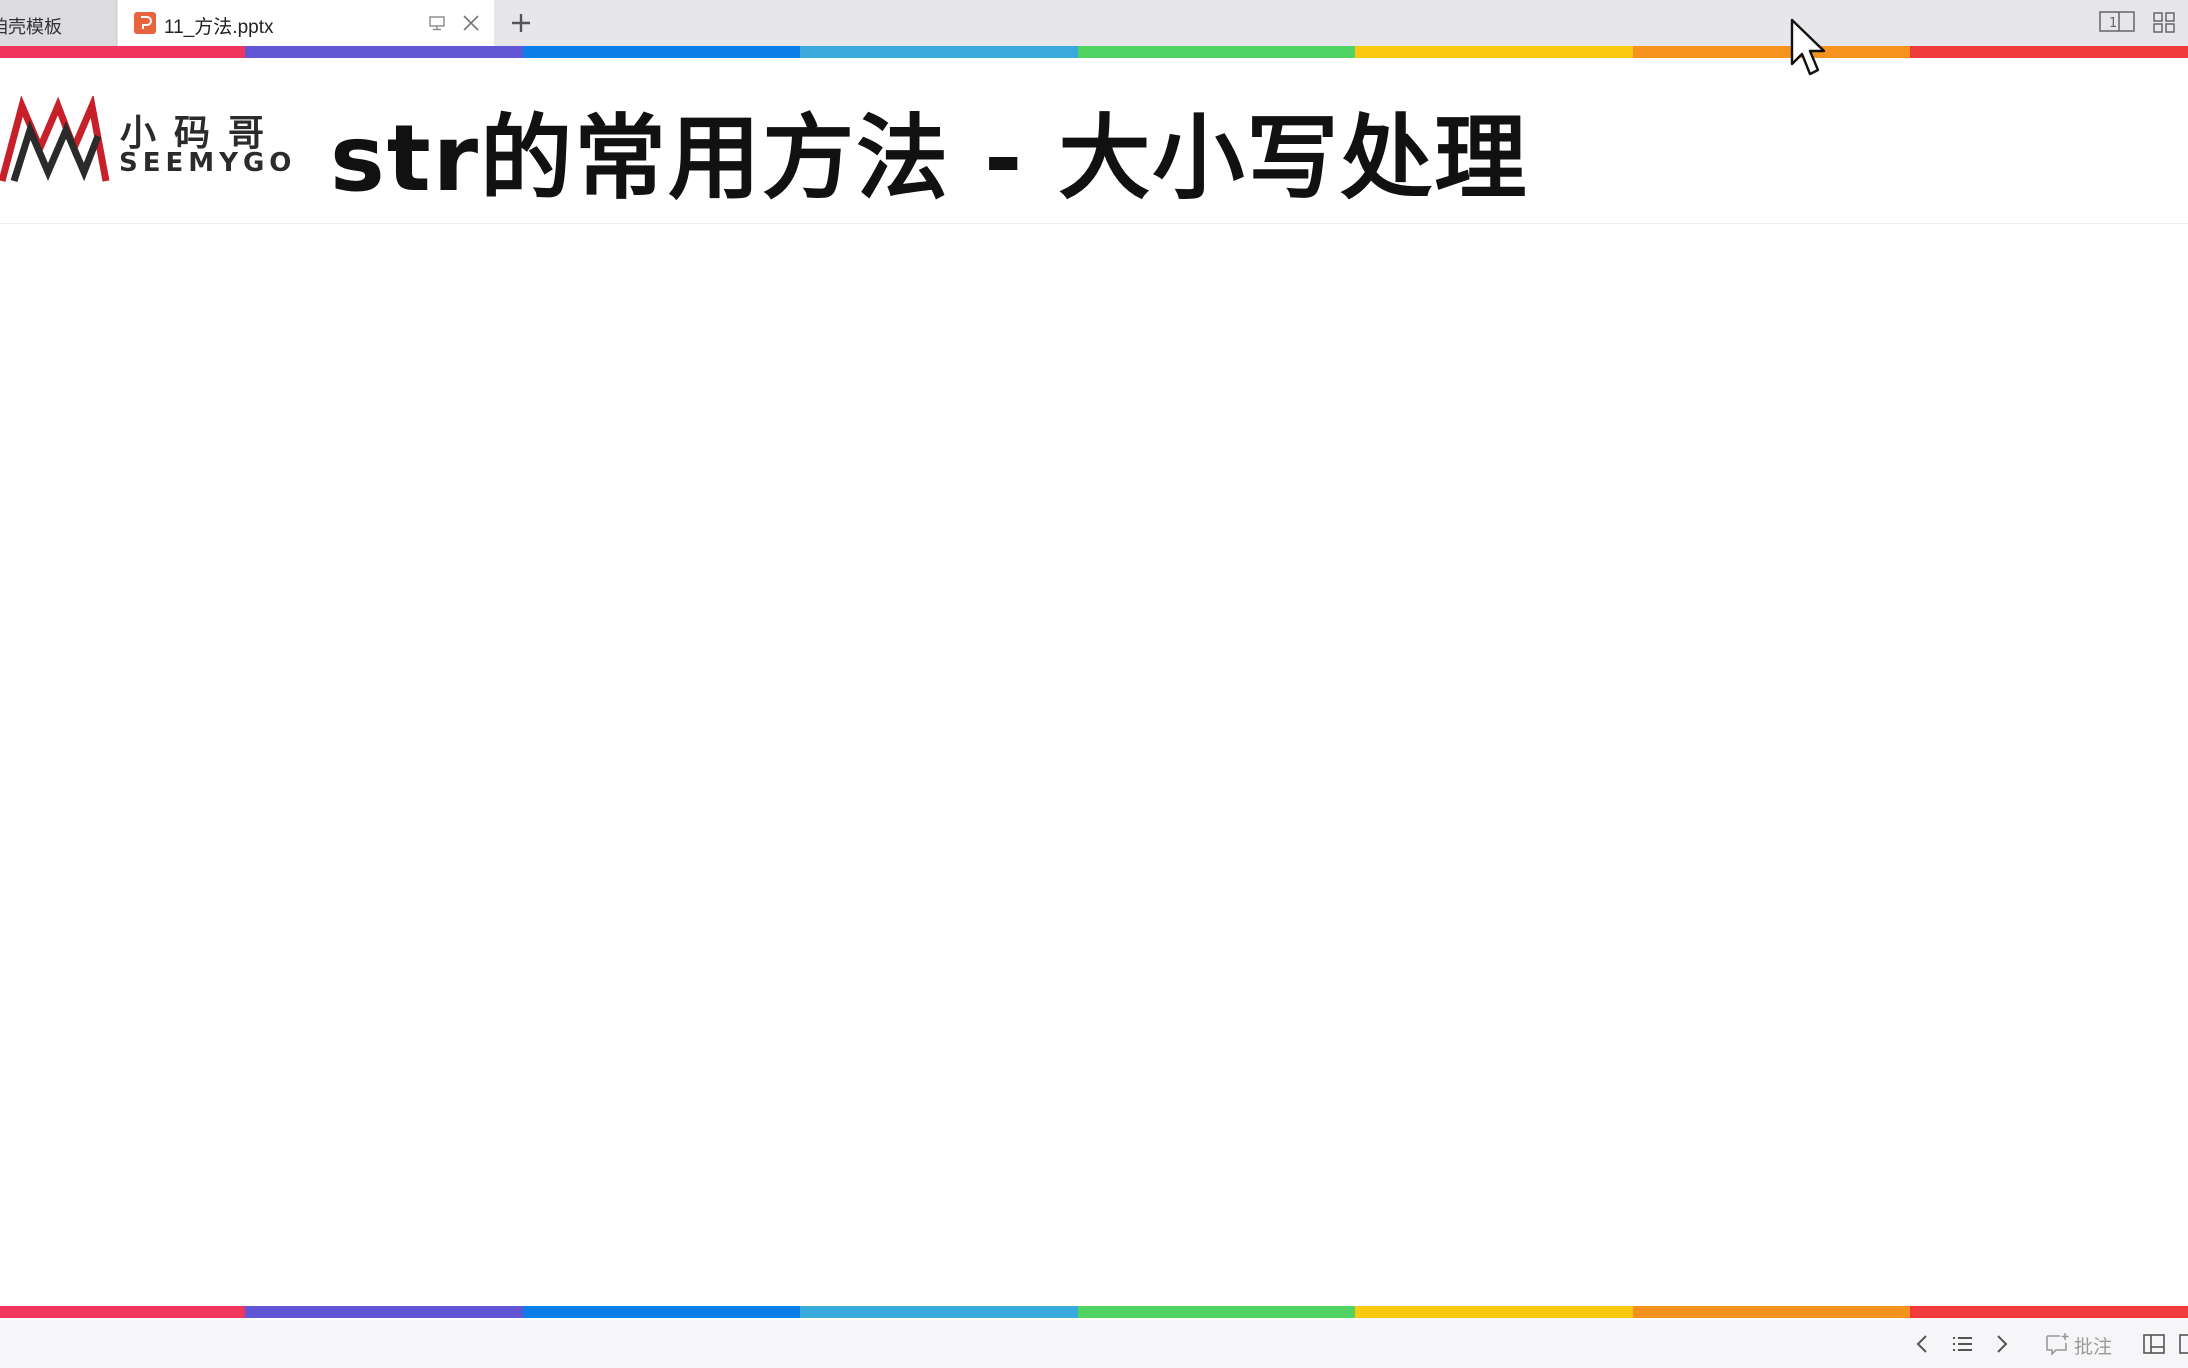  I want to click on grid-icon, so click(2164, 24).